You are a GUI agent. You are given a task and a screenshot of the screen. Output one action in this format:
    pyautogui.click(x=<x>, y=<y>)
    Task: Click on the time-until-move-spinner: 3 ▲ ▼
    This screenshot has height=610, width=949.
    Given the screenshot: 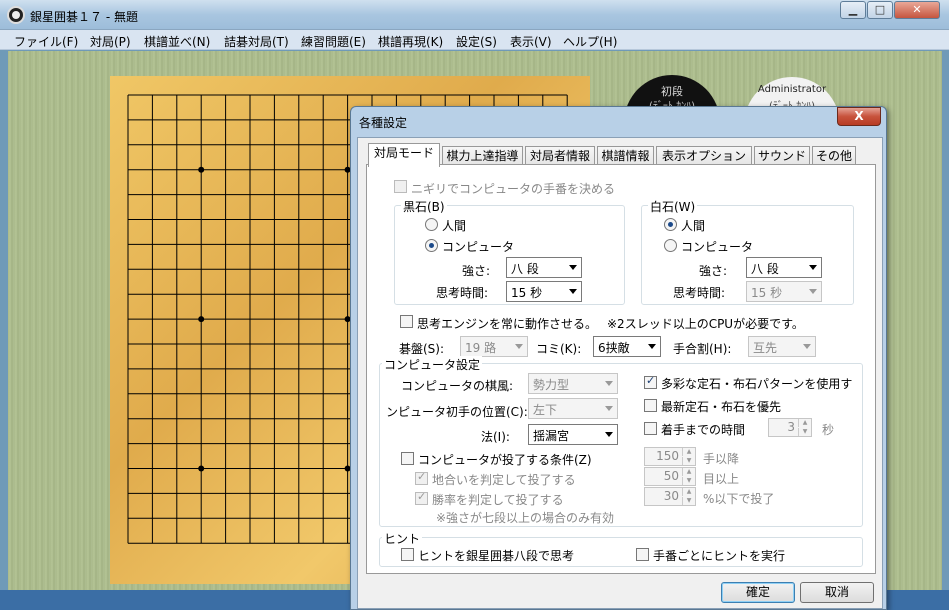 What is the action you would take?
    pyautogui.click(x=790, y=427)
    